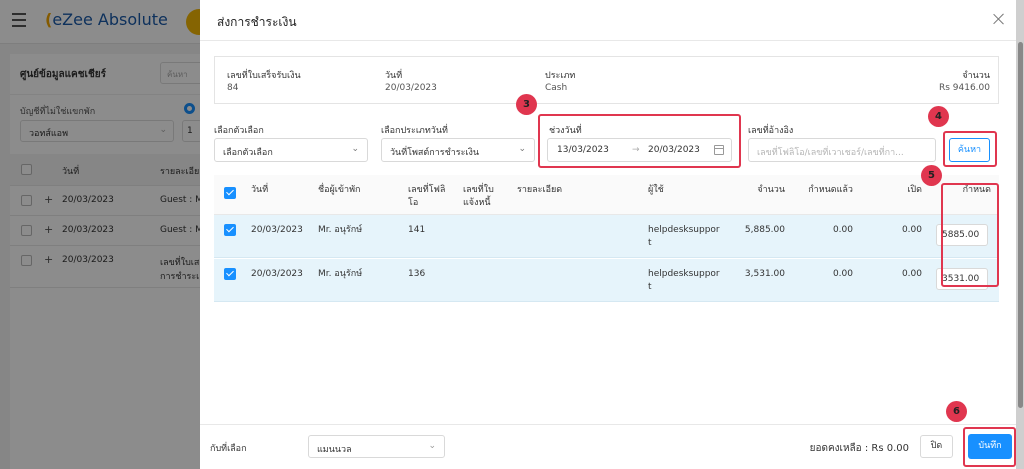 The height and width of the screenshot is (469, 1024). I want to click on date-label: วันที่, so click(394, 76).